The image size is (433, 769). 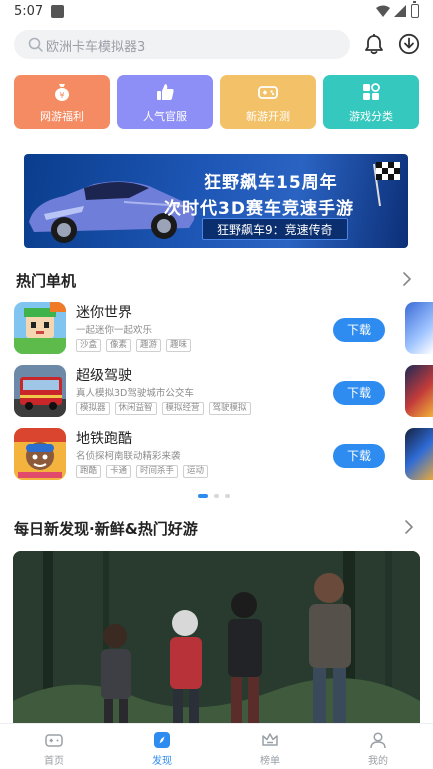 I want to click on game-tag: 跑酷, so click(x=89, y=471).